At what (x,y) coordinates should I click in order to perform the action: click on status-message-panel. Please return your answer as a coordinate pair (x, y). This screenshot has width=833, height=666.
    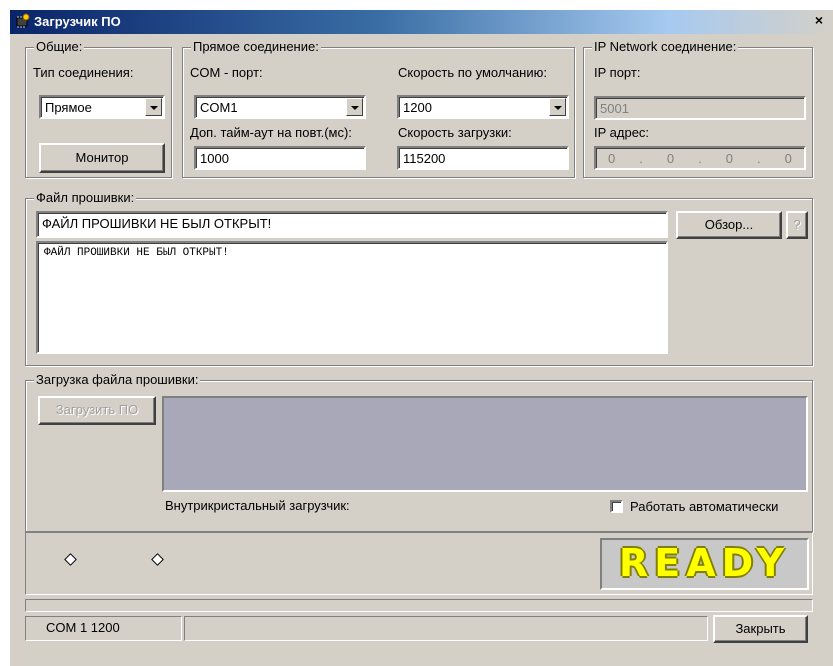
    Looking at the image, I should click on (446, 628).